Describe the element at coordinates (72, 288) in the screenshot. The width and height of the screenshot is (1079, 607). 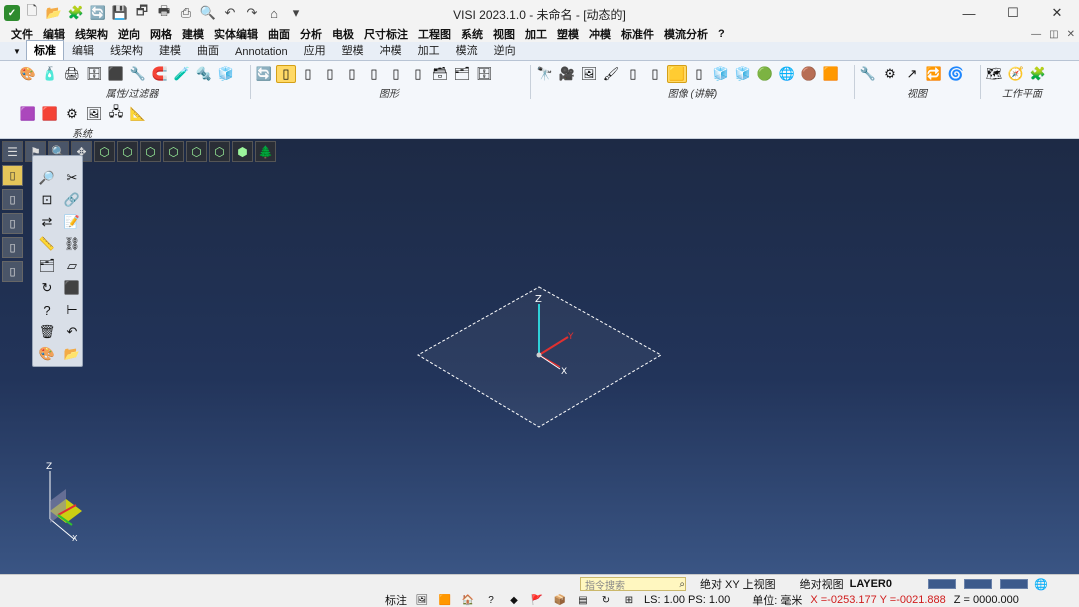
I see `box-icon: ⬛` at that location.